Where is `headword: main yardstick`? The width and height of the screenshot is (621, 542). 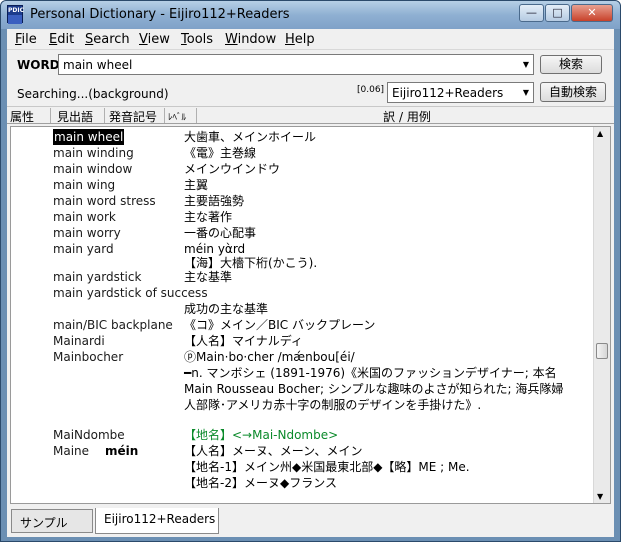 headword: main yardstick is located at coordinates (97, 277).